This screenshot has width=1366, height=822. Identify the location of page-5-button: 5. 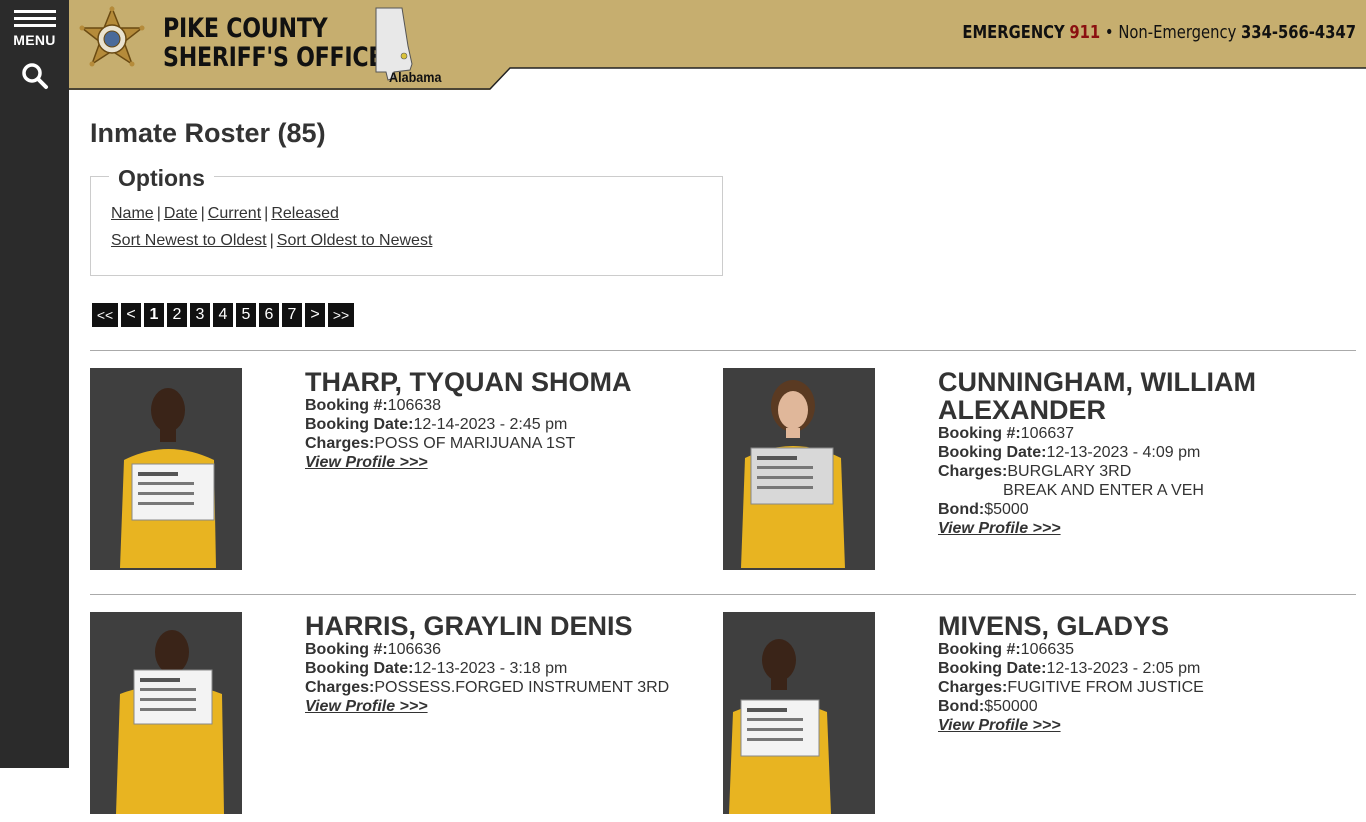
(246, 315).